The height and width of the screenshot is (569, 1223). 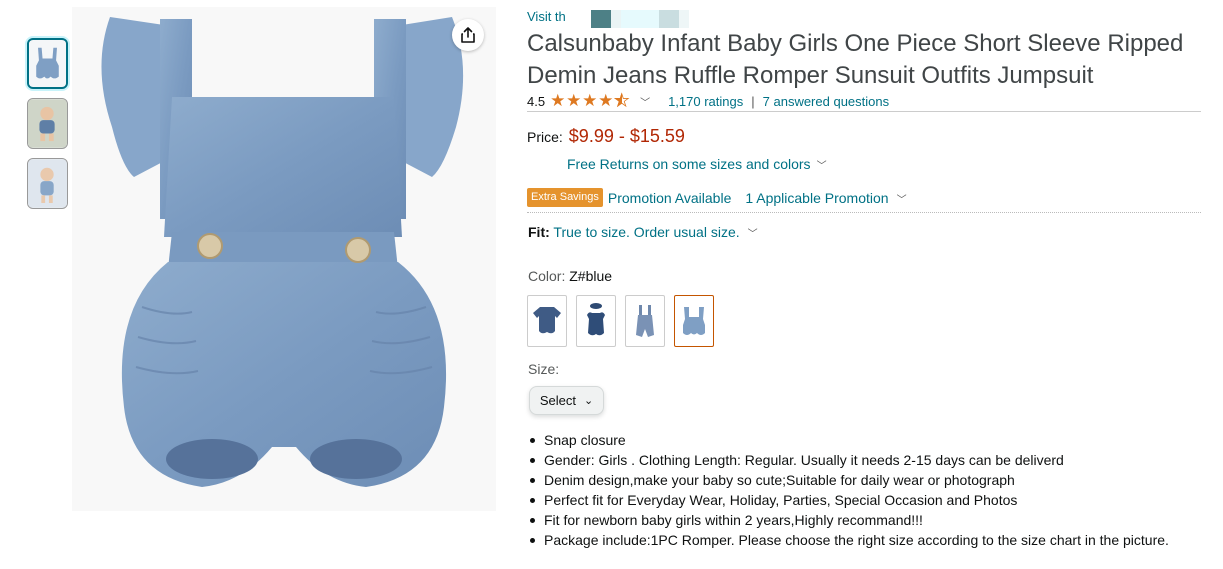 I want to click on free-returns-text: Free Returns on some sizes and colors, so click(x=689, y=164).